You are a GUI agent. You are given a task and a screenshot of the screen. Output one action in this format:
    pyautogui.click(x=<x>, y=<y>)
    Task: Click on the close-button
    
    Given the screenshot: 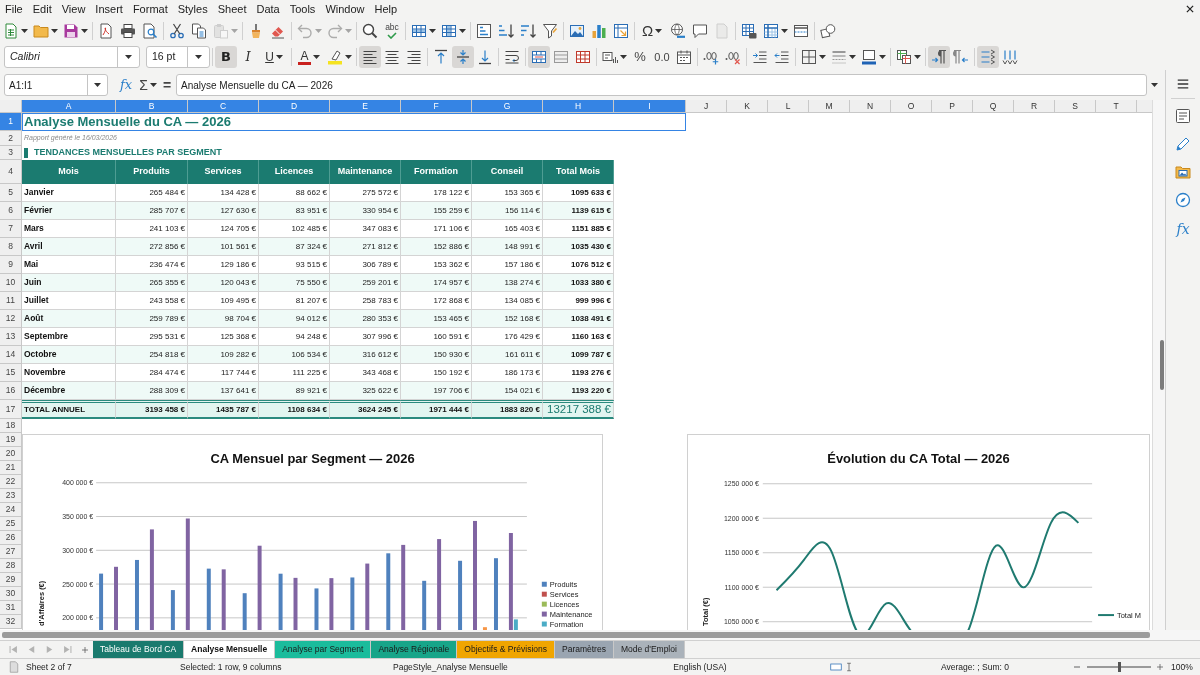 What is the action you would take?
    pyautogui.click(x=1190, y=9)
    